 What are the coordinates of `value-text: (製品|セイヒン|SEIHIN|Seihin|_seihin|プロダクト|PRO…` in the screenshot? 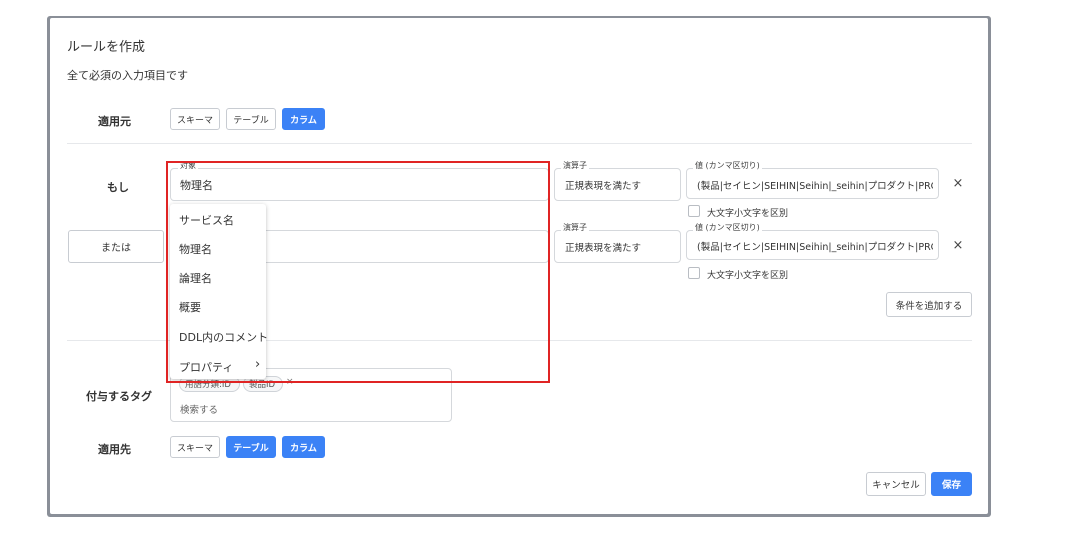 It's located at (815, 186).